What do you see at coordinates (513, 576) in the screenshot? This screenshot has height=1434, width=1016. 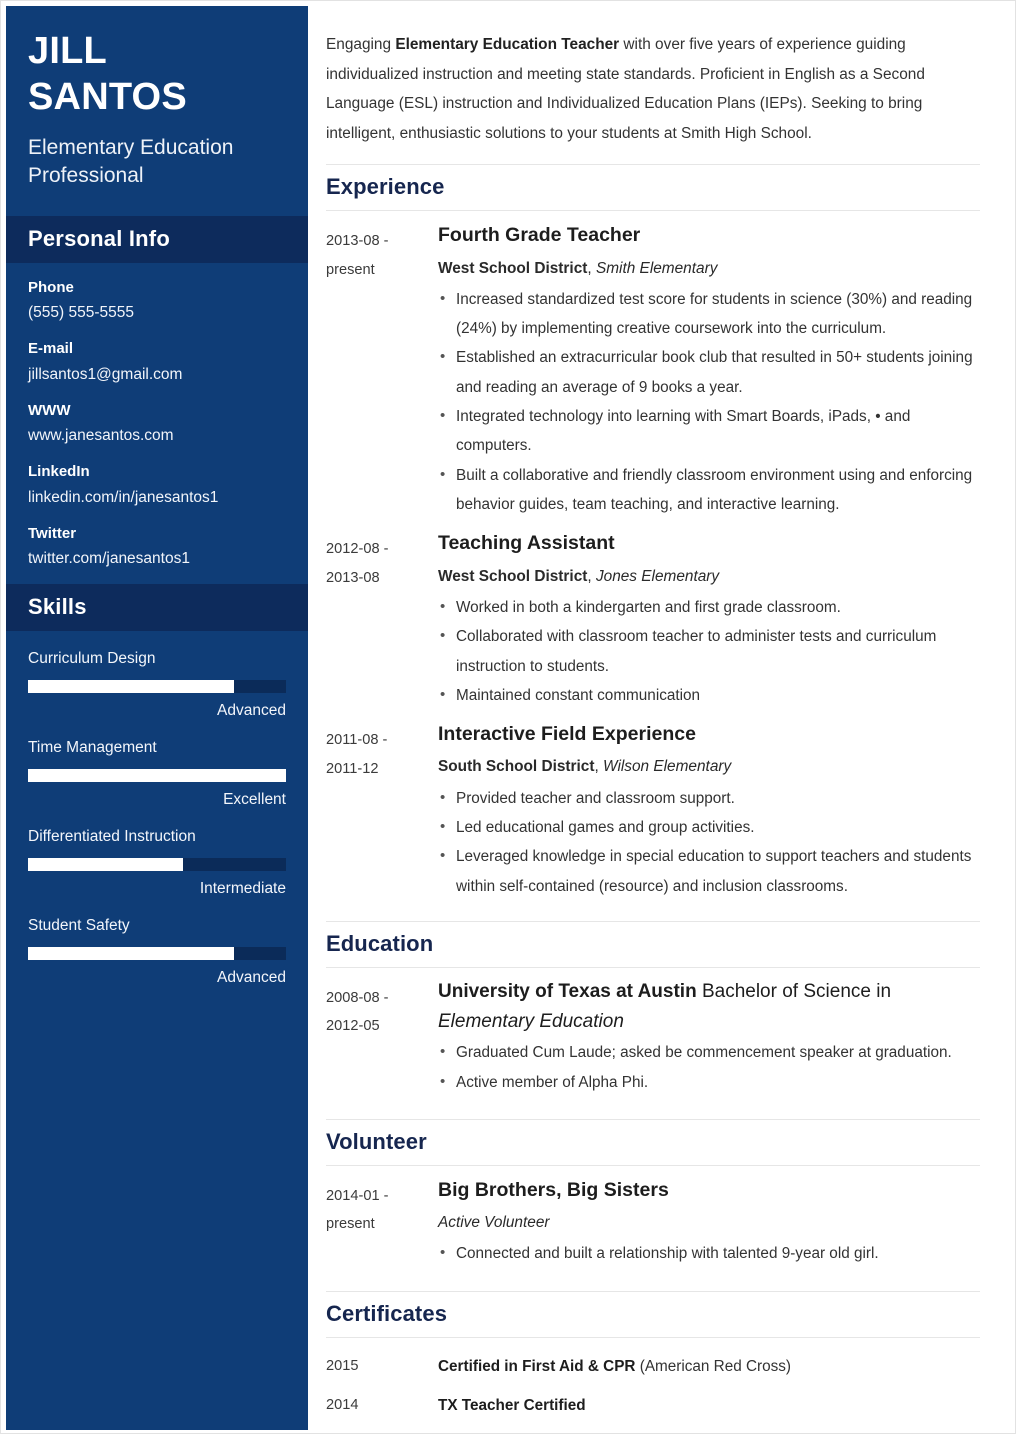 I see `employer-name: West School District` at bounding box center [513, 576].